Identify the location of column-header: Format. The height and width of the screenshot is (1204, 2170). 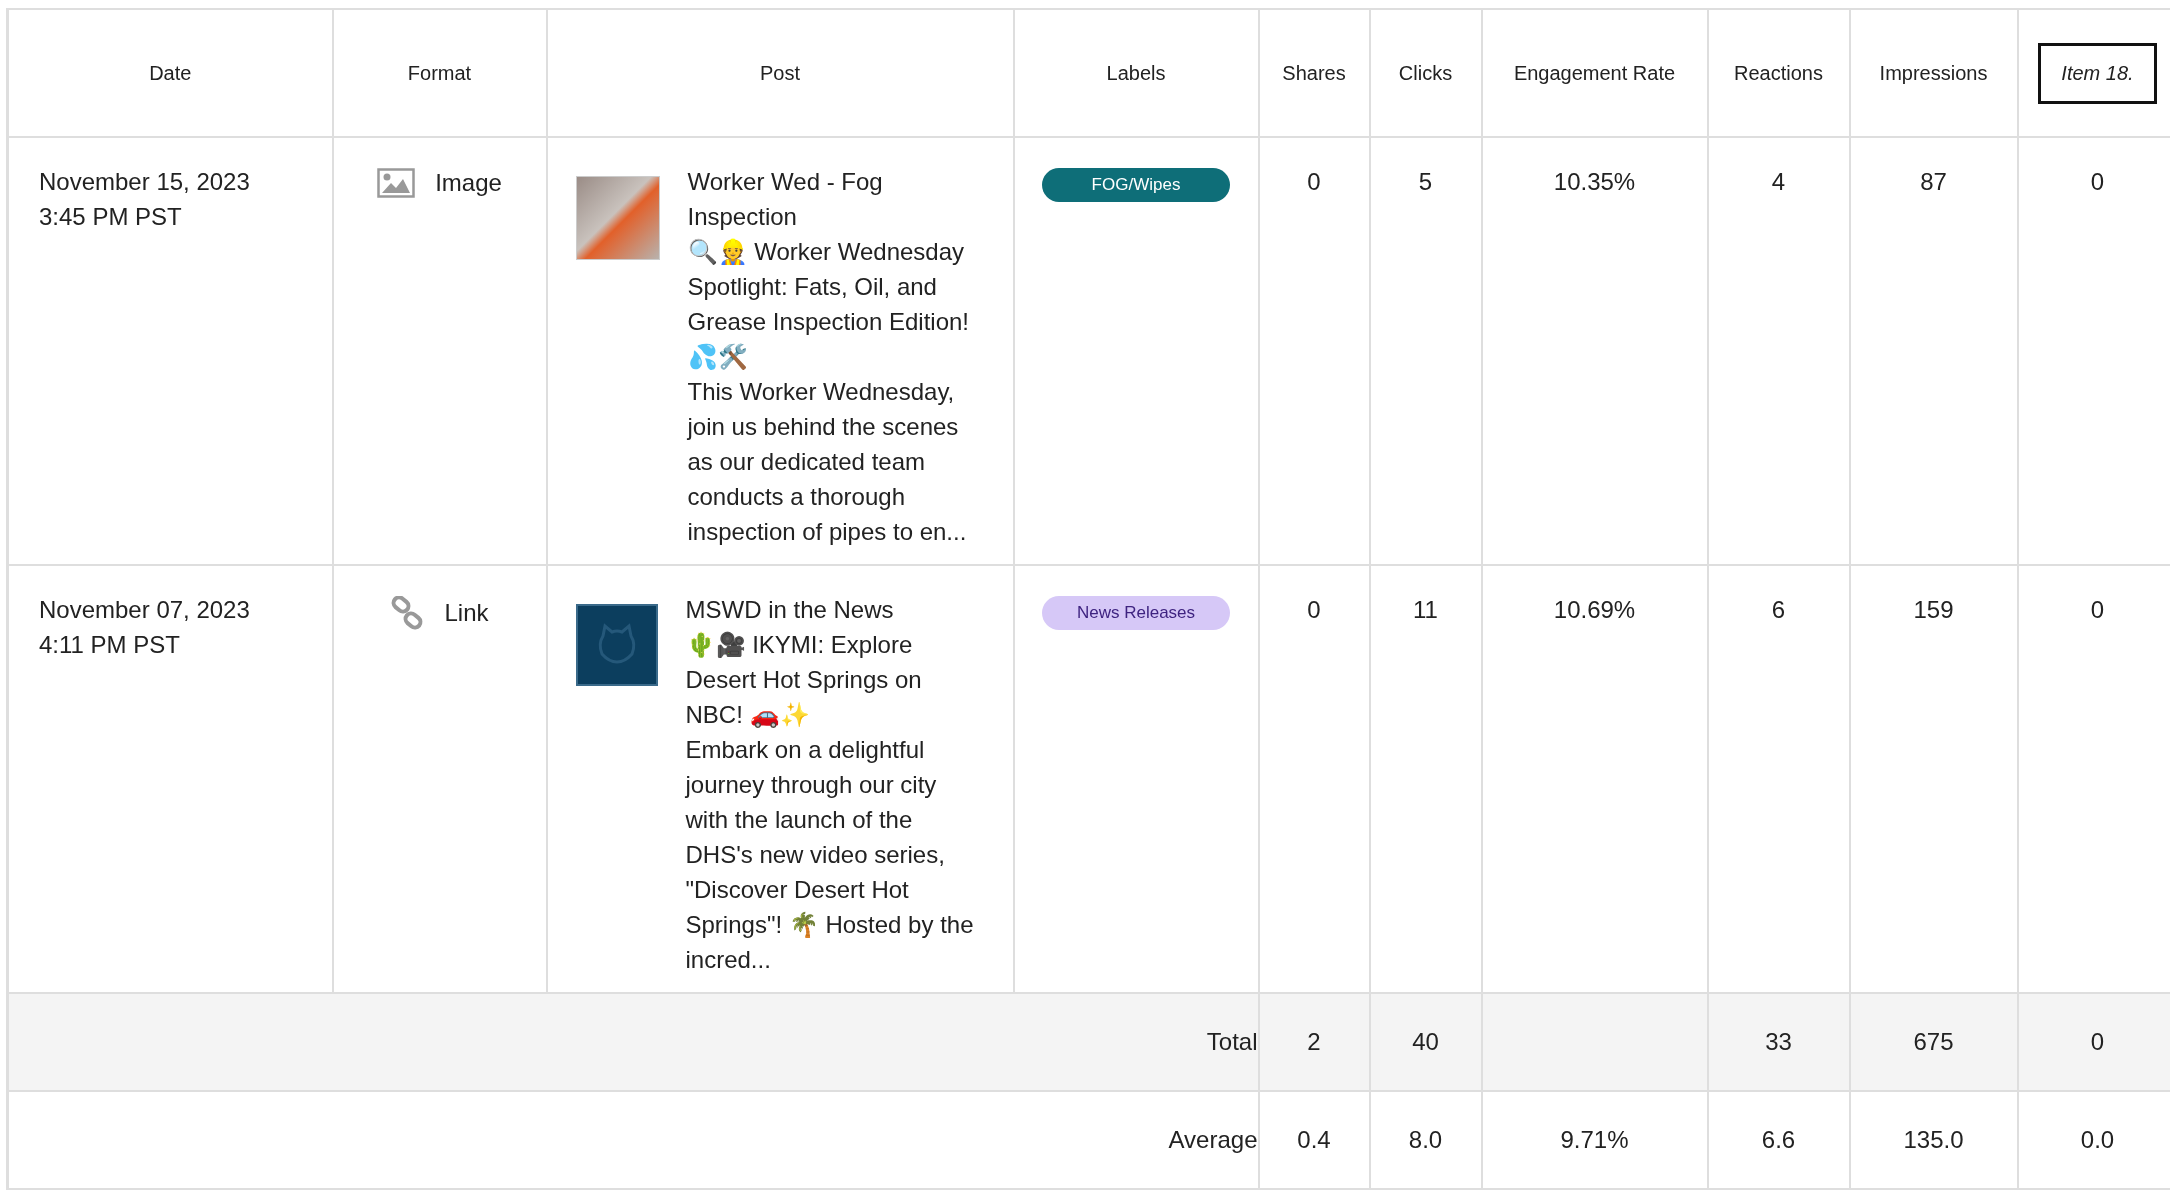
(439, 72).